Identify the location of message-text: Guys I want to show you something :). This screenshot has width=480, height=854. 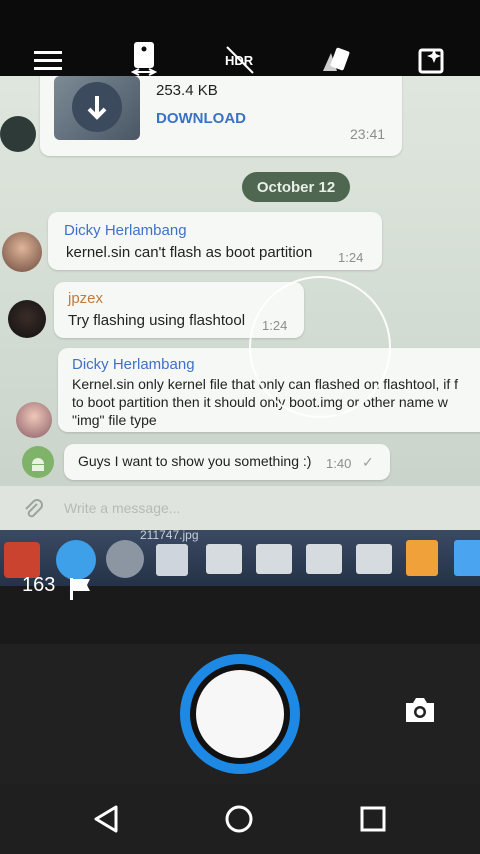
(195, 461).